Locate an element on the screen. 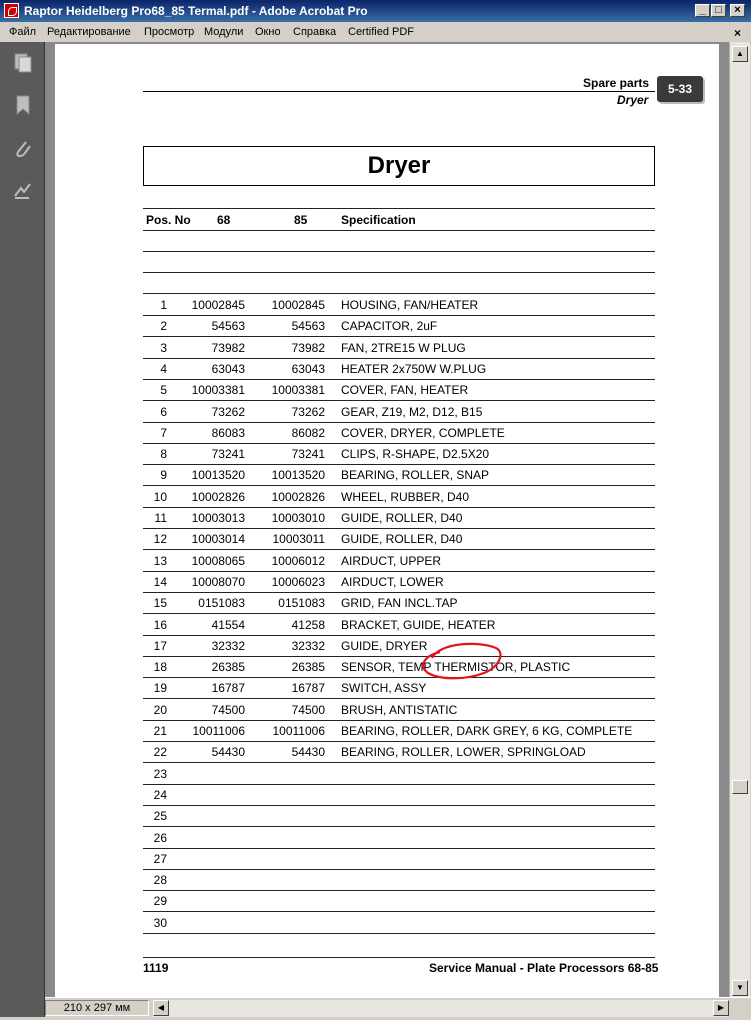  scroll-up-icon: ▲ is located at coordinates (740, 54).